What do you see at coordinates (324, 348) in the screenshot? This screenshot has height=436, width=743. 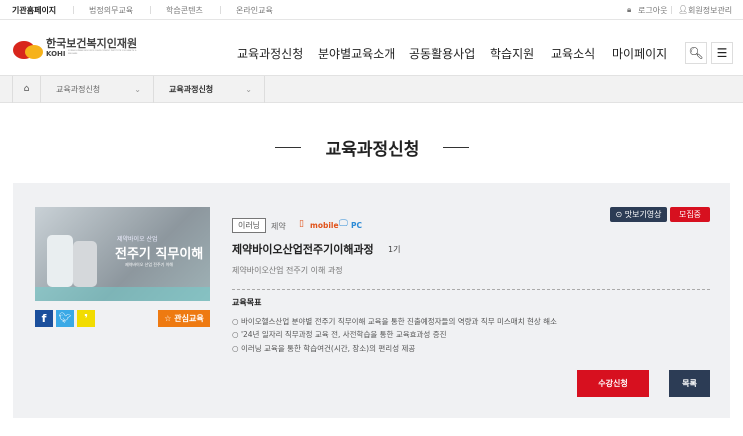 I see `goal-item: ○ 이러닝 교육을 통한 학습여건(시간, 장소)의 편리성 제공` at bounding box center [324, 348].